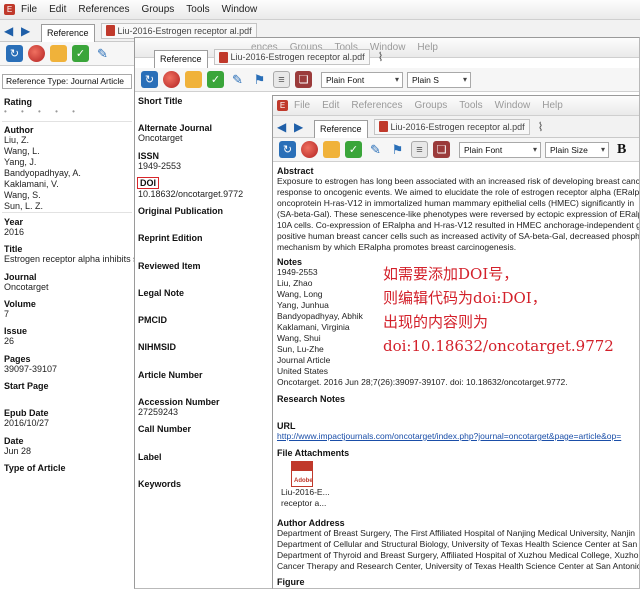 This screenshot has width=640, height=589. I want to click on author-line: Sun, L. Z., so click(24, 206).